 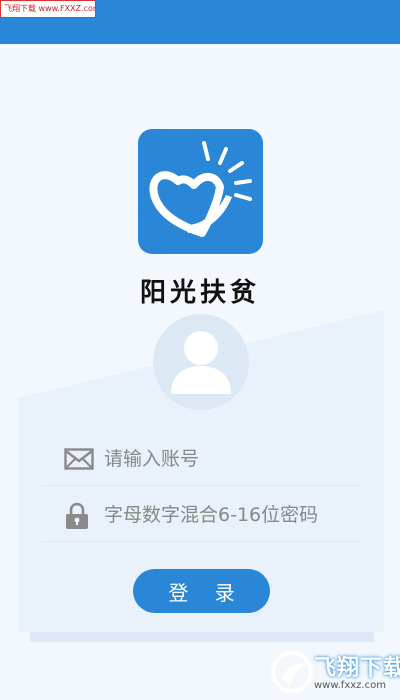 I want to click on watermark-logo-icon, so click(x=292, y=672).